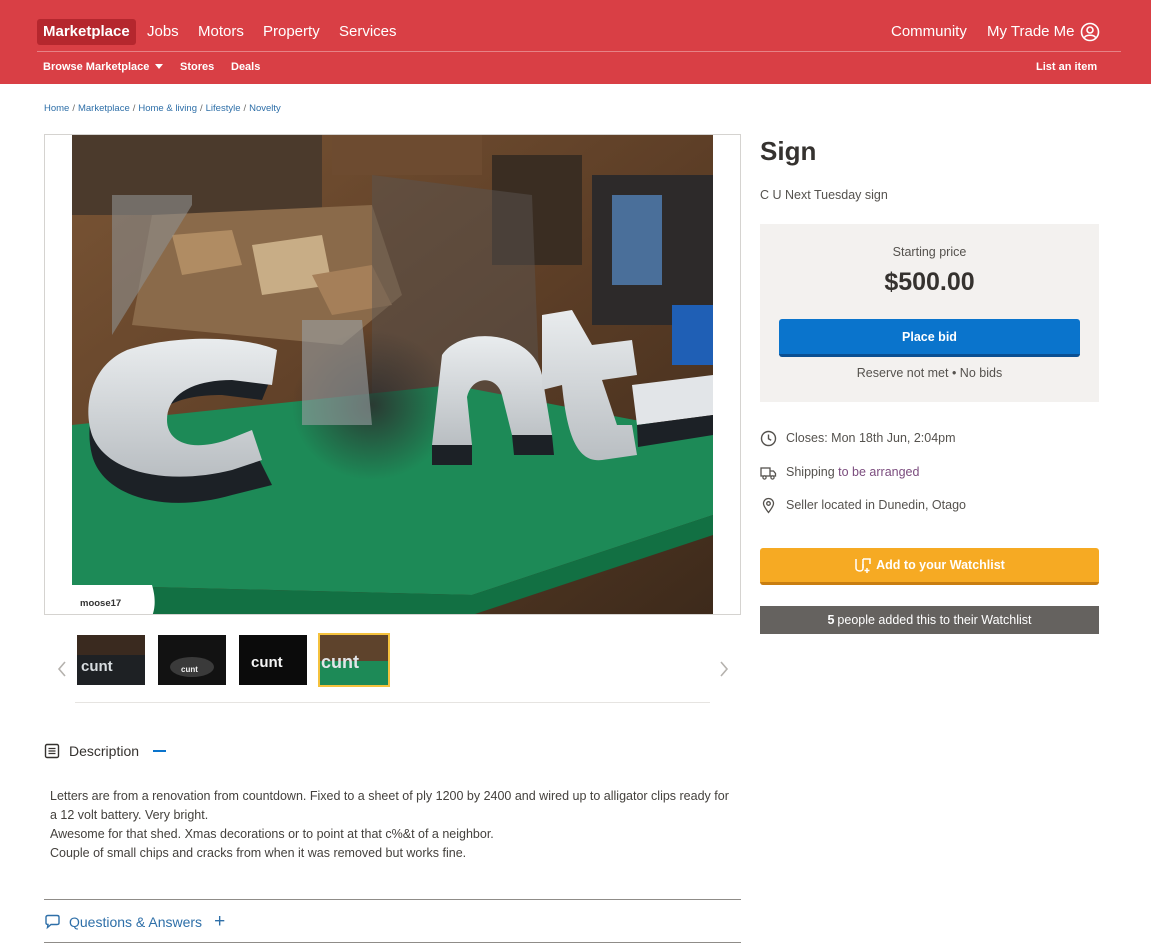  I want to click on thumbnail-divider, so click(392, 702).